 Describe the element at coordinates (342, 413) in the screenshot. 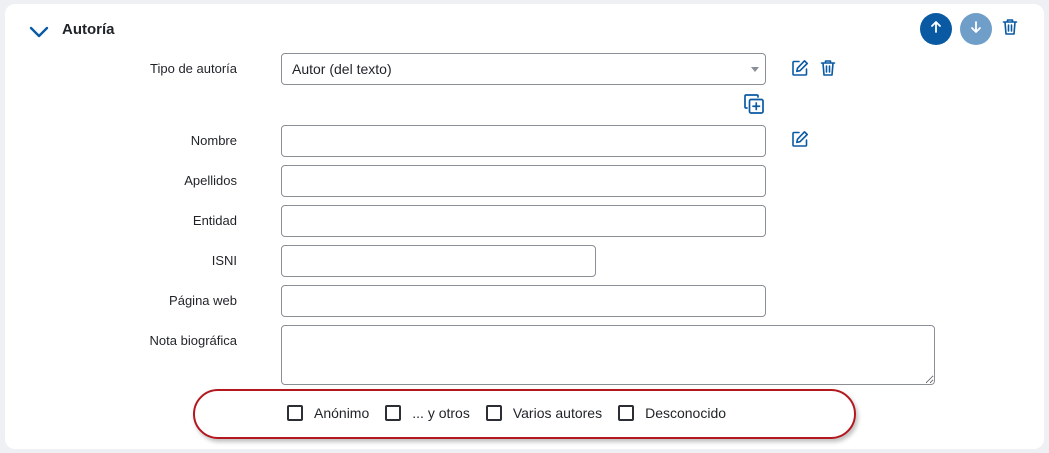

I see `checkbox-label: Anónimo` at that location.